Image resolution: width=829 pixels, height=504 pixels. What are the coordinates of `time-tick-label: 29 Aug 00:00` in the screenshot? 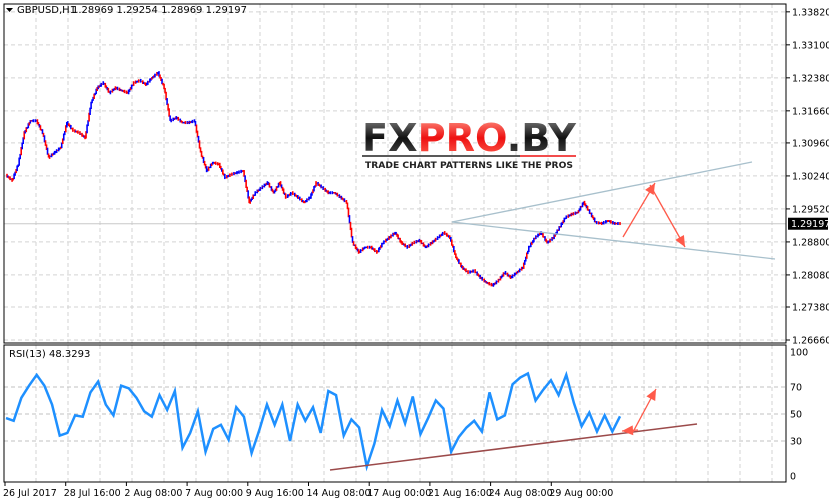 It's located at (581, 493).